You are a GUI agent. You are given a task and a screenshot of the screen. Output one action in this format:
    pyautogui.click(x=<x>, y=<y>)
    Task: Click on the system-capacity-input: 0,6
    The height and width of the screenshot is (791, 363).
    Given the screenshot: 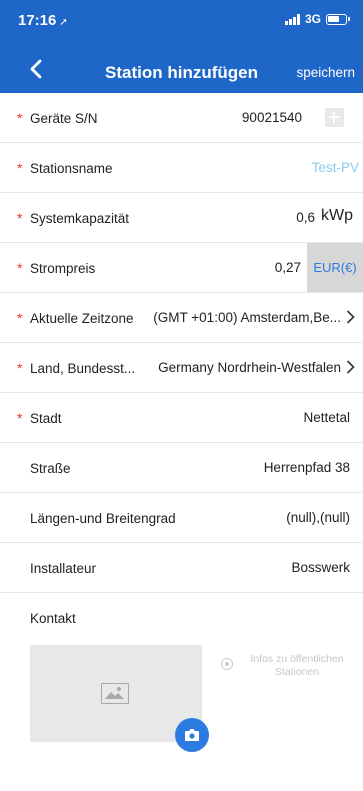 What is the action you would take?
    pyautogui.click(x=305, y=217)
    